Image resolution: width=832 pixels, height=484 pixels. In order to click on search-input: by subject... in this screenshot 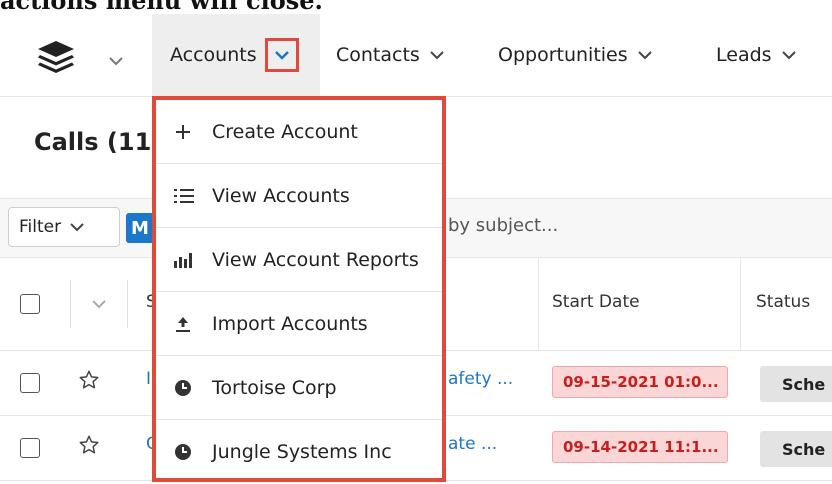, I will do `click(503, 225)`.